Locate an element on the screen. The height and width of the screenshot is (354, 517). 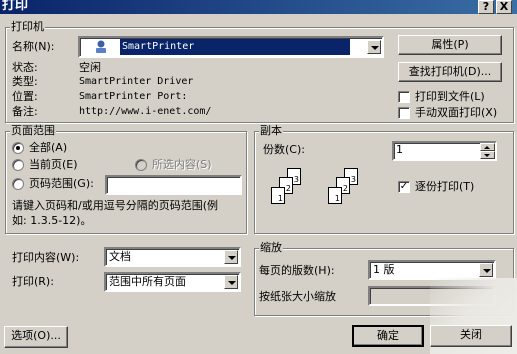
print-what-select: 文档 is located at coordinates (172, 257).